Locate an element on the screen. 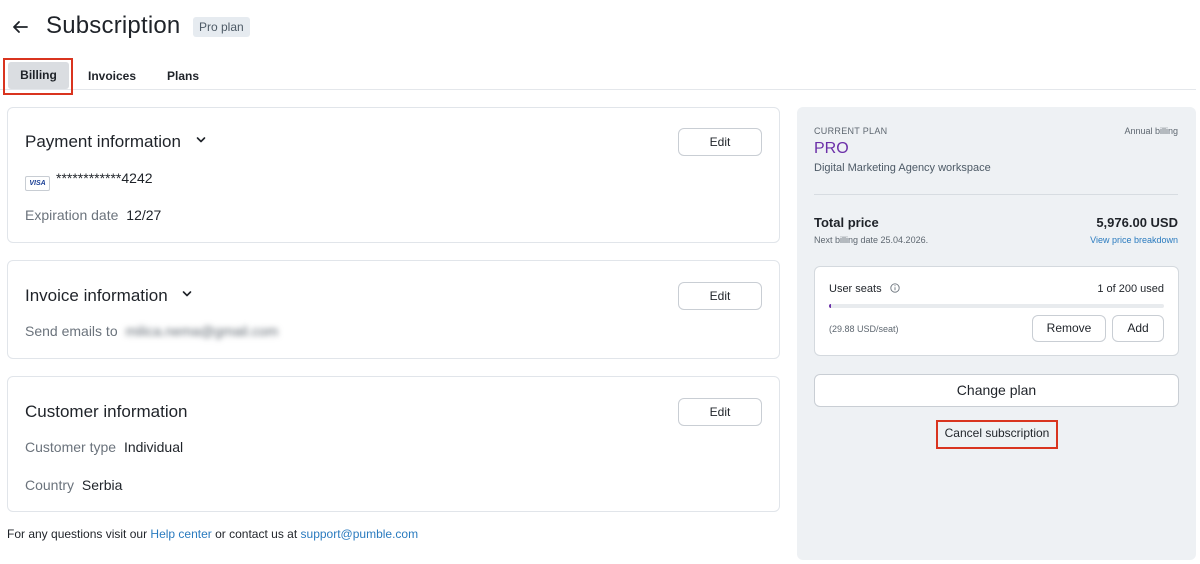 Image resolution: width=1200 pixels, height=564 pixels. payment-information-title: Payment information is located at coordinates (103, 141).